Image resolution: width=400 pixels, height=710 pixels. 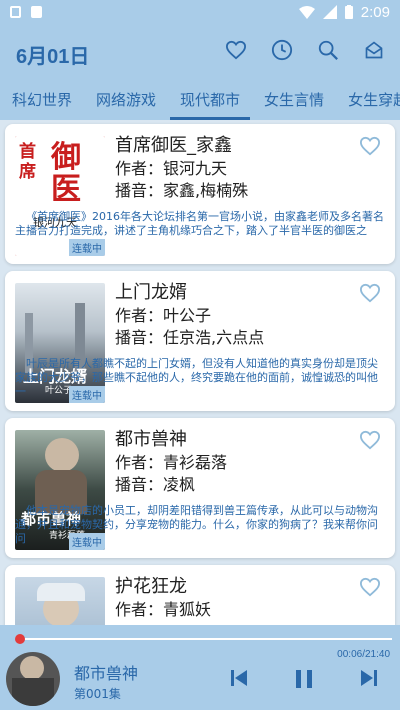 I want to click on cover-text: 御医, so click(x=66, y=173).